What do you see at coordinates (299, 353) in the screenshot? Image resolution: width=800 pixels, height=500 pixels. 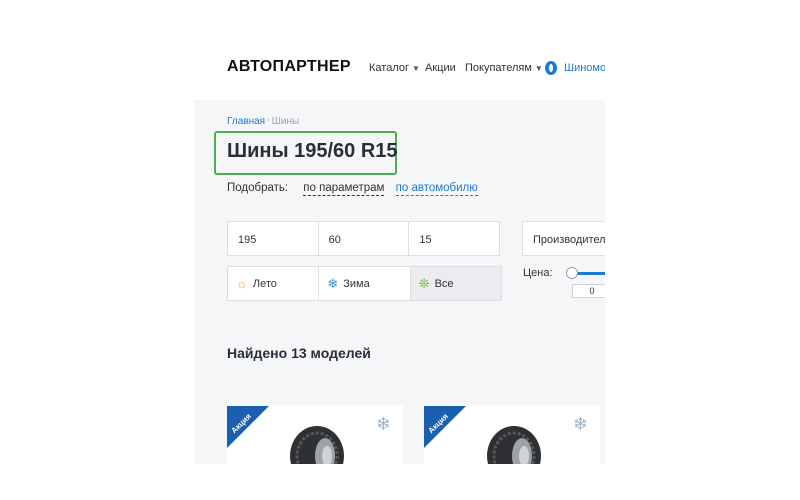 I see `results-count: Найдено 13 моделей` at bounding box center [299, 353].